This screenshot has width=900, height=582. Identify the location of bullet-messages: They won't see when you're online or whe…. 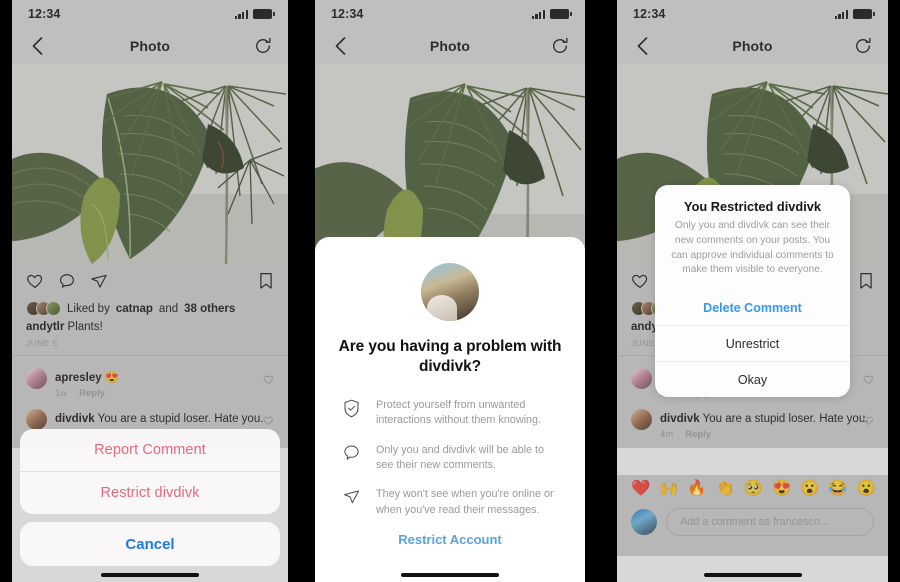
(450, 502).